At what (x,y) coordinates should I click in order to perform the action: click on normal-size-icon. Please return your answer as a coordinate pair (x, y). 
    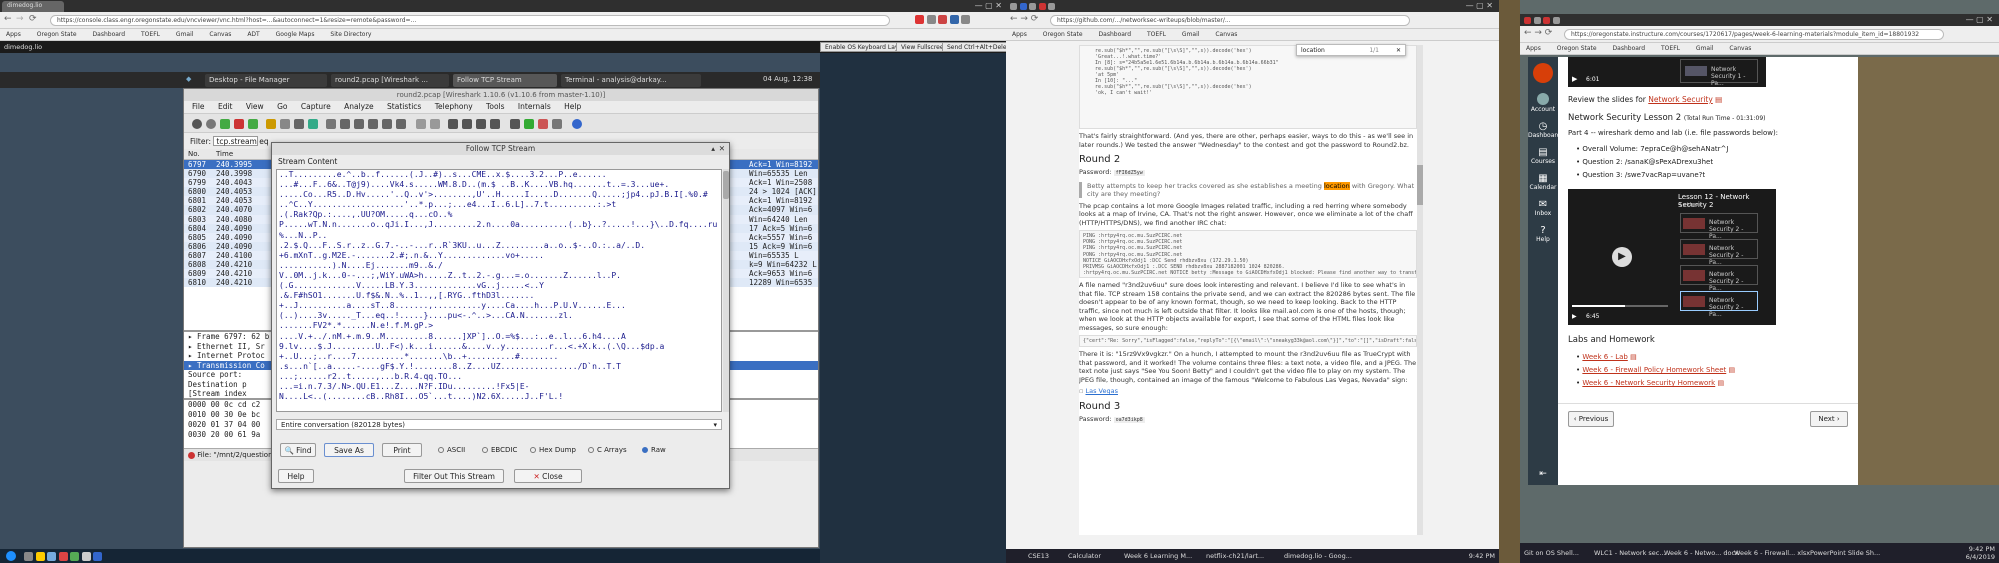
    Looking at the image, I should click on (481, 124).